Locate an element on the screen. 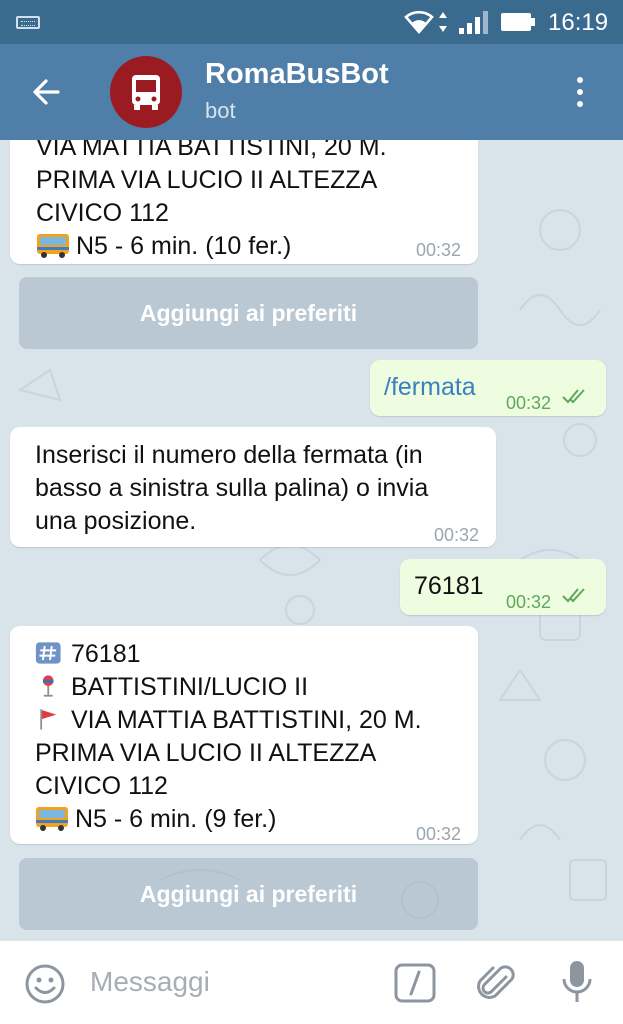 The width and height of the screenshot is (623, 1024). red-flag-icon is located at coordinates (48, 719).